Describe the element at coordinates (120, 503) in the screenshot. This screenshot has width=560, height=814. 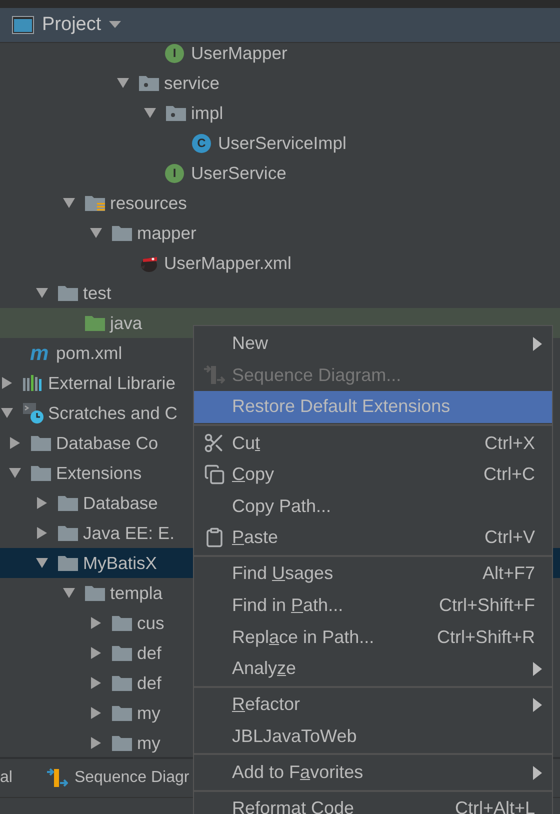
I see `tree-item-label: Database` at that location.